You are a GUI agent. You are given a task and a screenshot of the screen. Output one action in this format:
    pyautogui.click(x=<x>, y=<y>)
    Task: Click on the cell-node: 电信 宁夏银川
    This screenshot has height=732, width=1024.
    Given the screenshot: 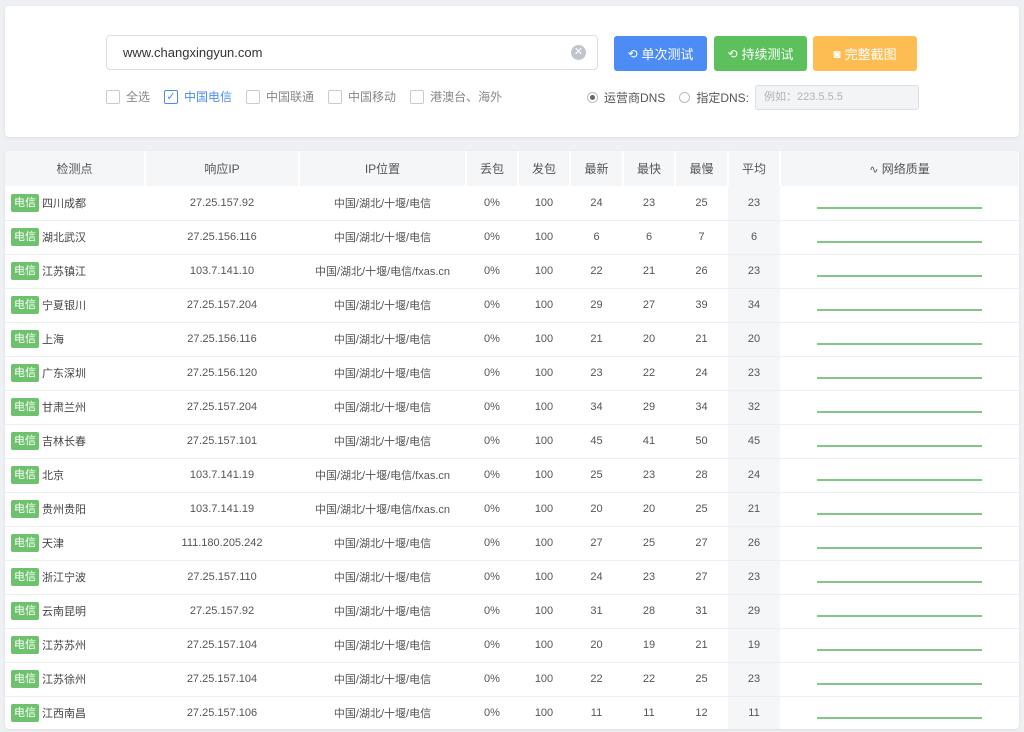 What is the action you would take?
    pyautogui.click(x=75, y=305)
    